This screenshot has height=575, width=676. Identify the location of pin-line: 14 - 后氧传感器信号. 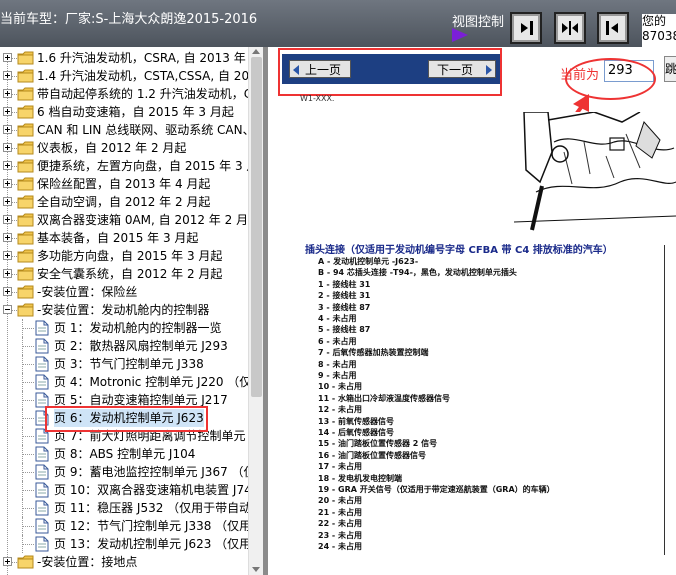
(356, 432).